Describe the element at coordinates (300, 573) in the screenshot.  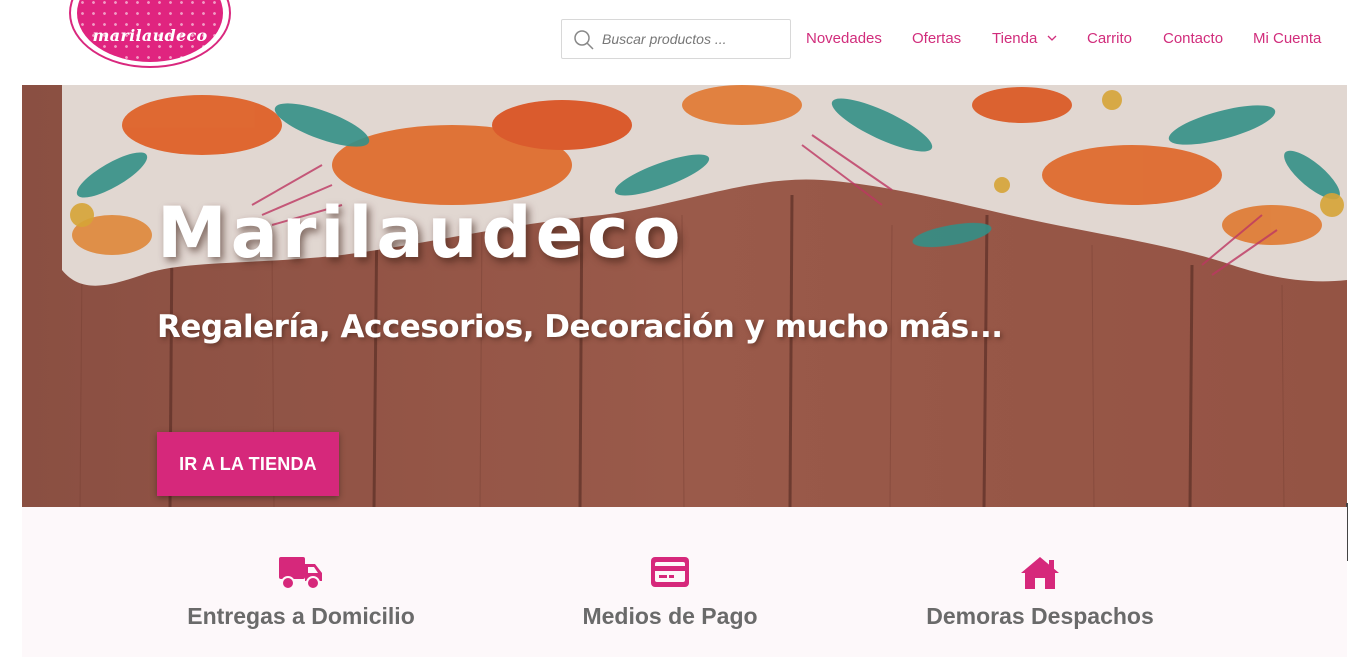
I see `truck-icon` at that location.